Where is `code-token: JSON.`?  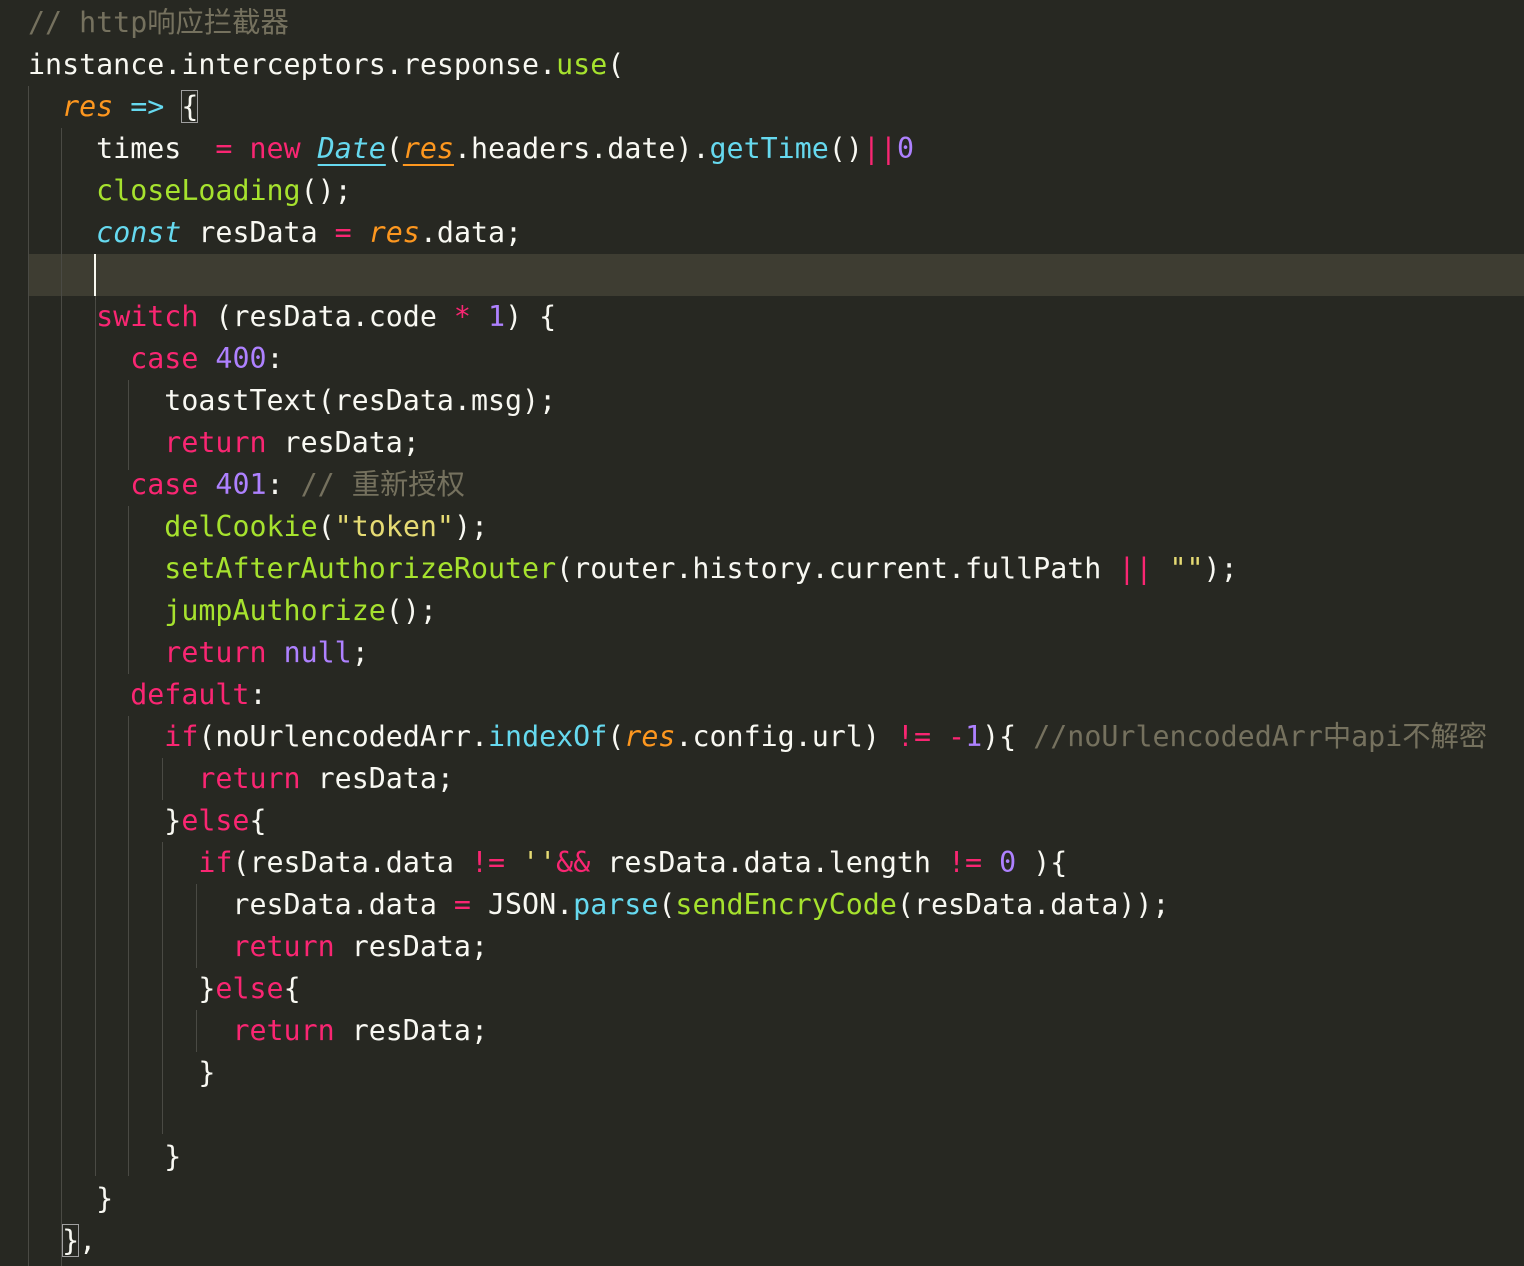
code-token: JSON. is located at coordinates (522, 904).